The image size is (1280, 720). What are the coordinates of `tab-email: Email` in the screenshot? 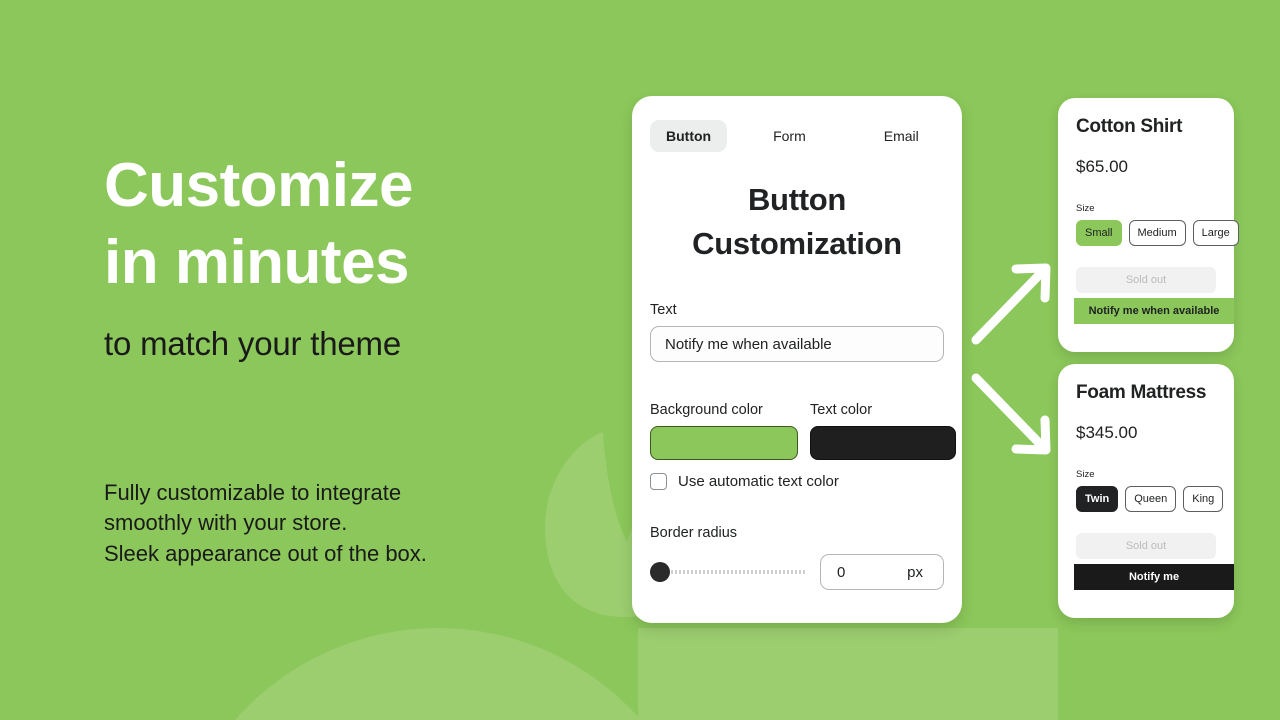 It's located at (901, 136).